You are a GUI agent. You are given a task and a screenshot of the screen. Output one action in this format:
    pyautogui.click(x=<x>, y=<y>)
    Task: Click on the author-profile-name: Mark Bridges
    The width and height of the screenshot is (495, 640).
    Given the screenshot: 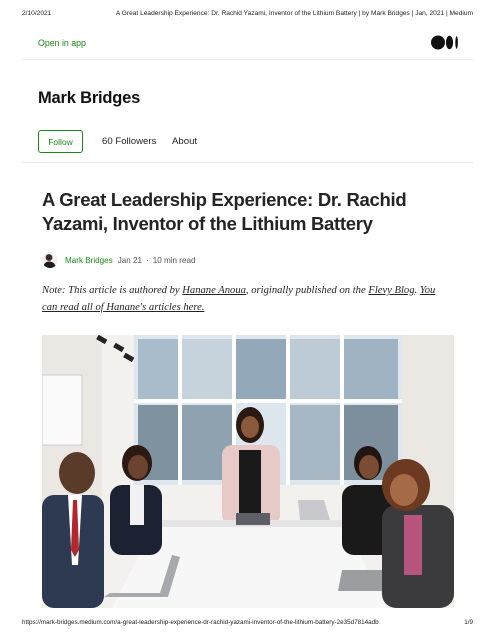 What is the action you would take?
    pyautogui.click(x=89, y=98)
    